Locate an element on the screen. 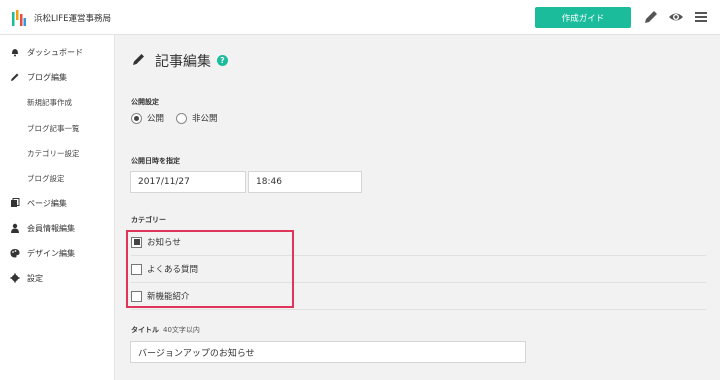  sidebar-item-new-post: 新規記事作成 is located at coordinates (57, 102).